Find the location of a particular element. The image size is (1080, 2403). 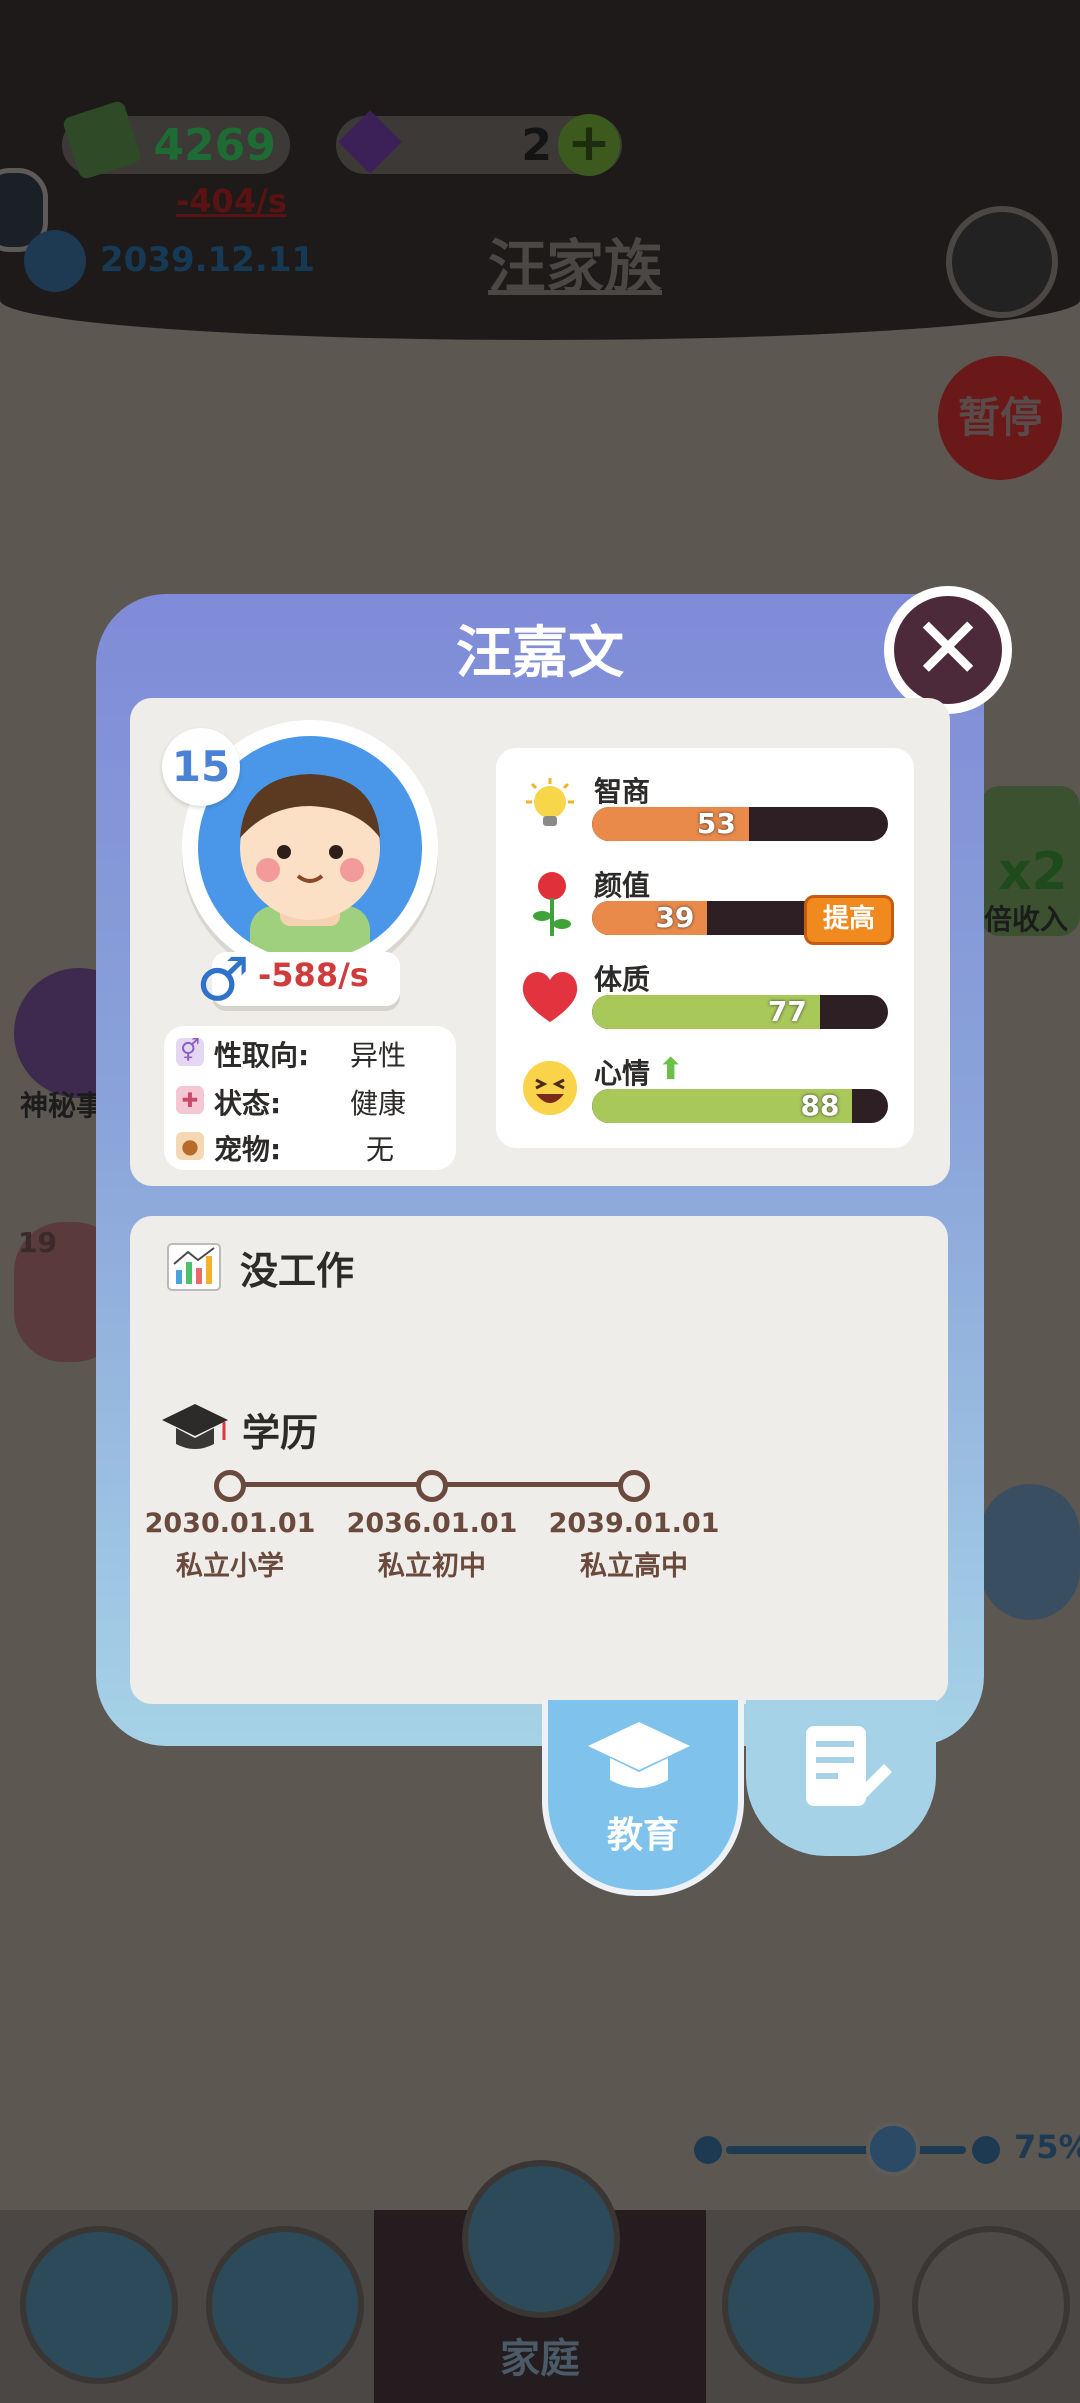

stat-iq-bar is located at coordinates (740, 824).